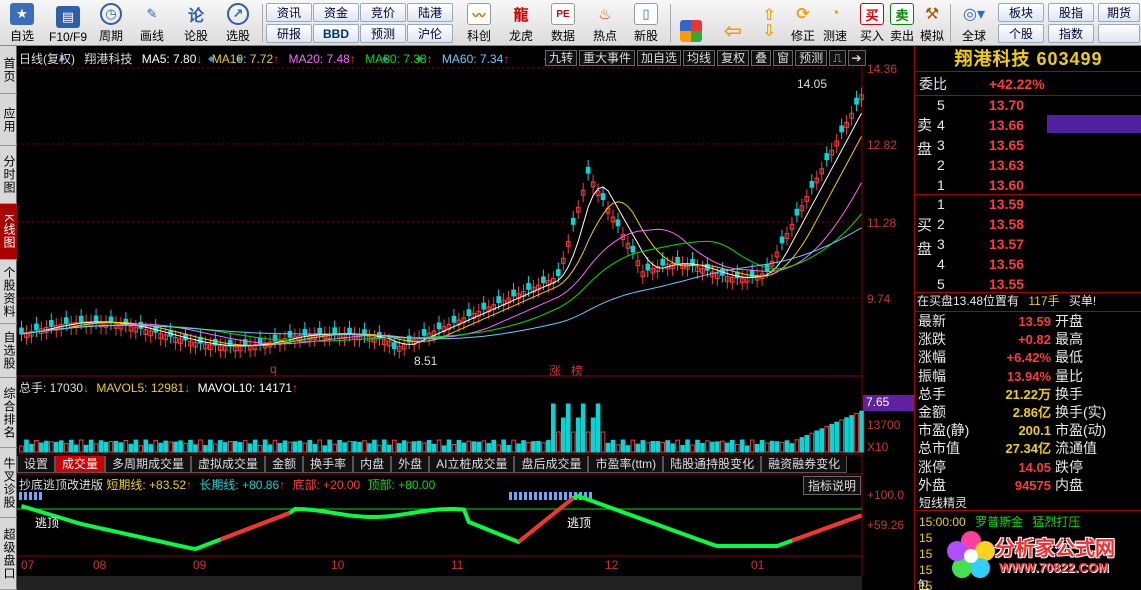 The width and height of the screenshot is (1141, 590). Describe the element at coordinates (691, 23) in the screenshot. I see `toolbar-button-grid` at that location.